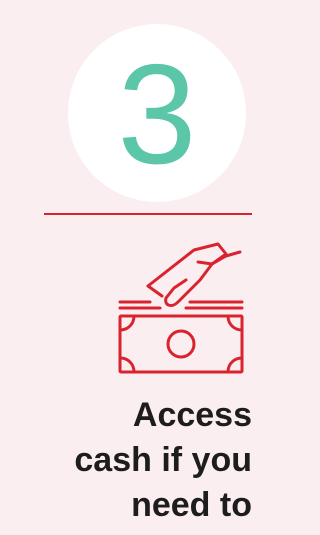 Image resolution: width=320 pixels, height=535 pixels. What do you see at coordinates (191, 505) in the screenshot?
I see `caption-line-3: need to` at bounding box center [191, 505].